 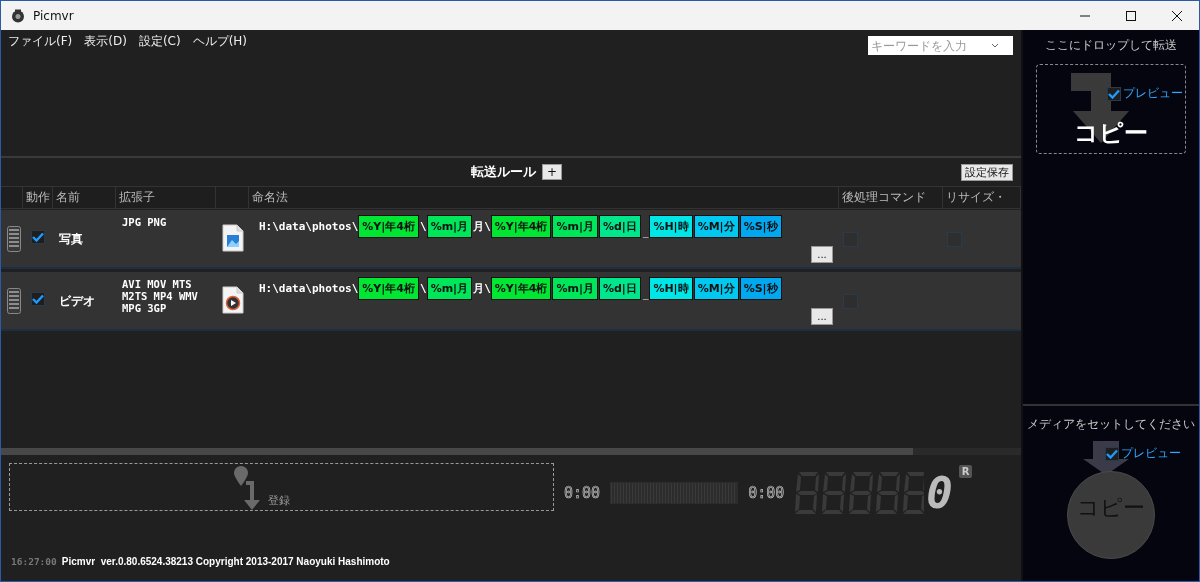 What do you see at coordinates (18, 15) in the screenshot?
I see `camera-icon` at bounding box center [18, 15].